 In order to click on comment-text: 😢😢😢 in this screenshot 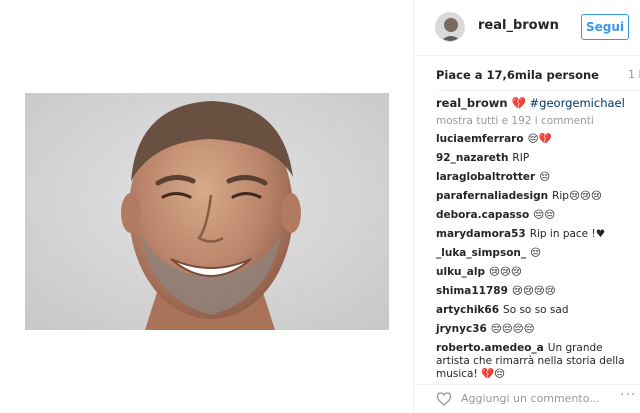, I will do `click(505, 272)`.